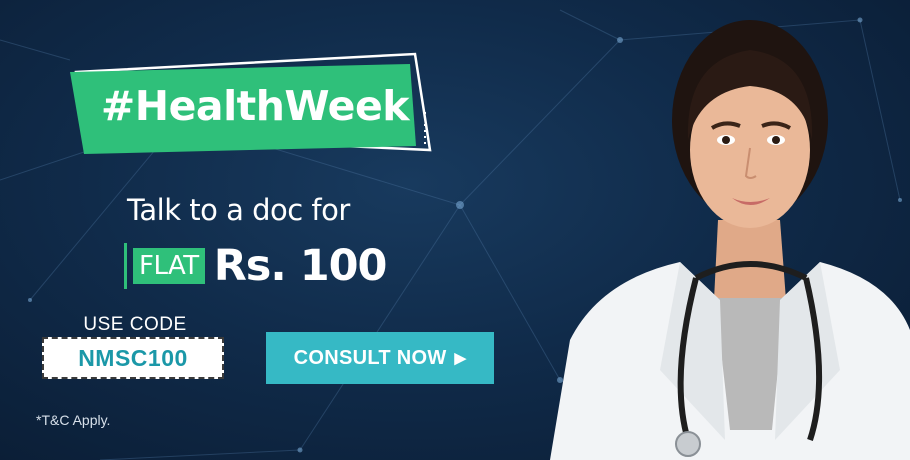 Image resolution: width=910 pixels, height=460 pixels. What do you see at coordinates (370, 357) in the screenshot?
I see `consult-now-label: CONSULT NOW` at bounding box center [370, 357].